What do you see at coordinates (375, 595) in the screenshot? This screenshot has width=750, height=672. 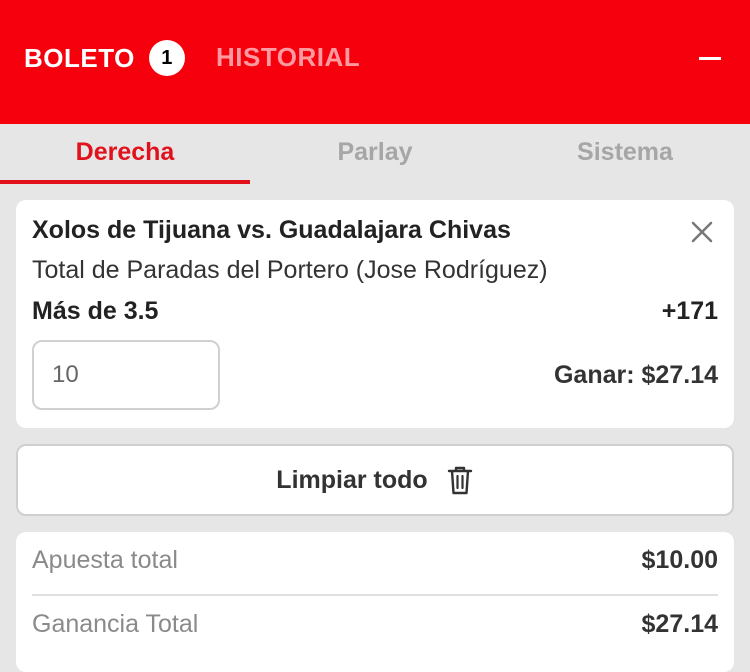 I see `summary-divider` at bounding box center [375, 595].